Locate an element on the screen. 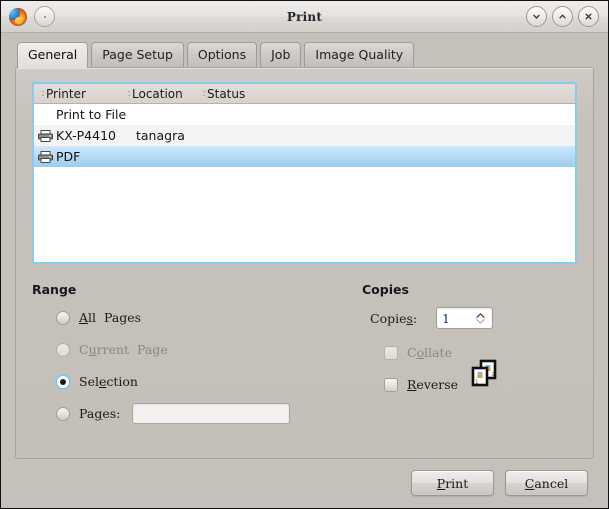 This screenshot has width=609, height=509. copies-stepper-arrows is located at coordinates (482, 318).